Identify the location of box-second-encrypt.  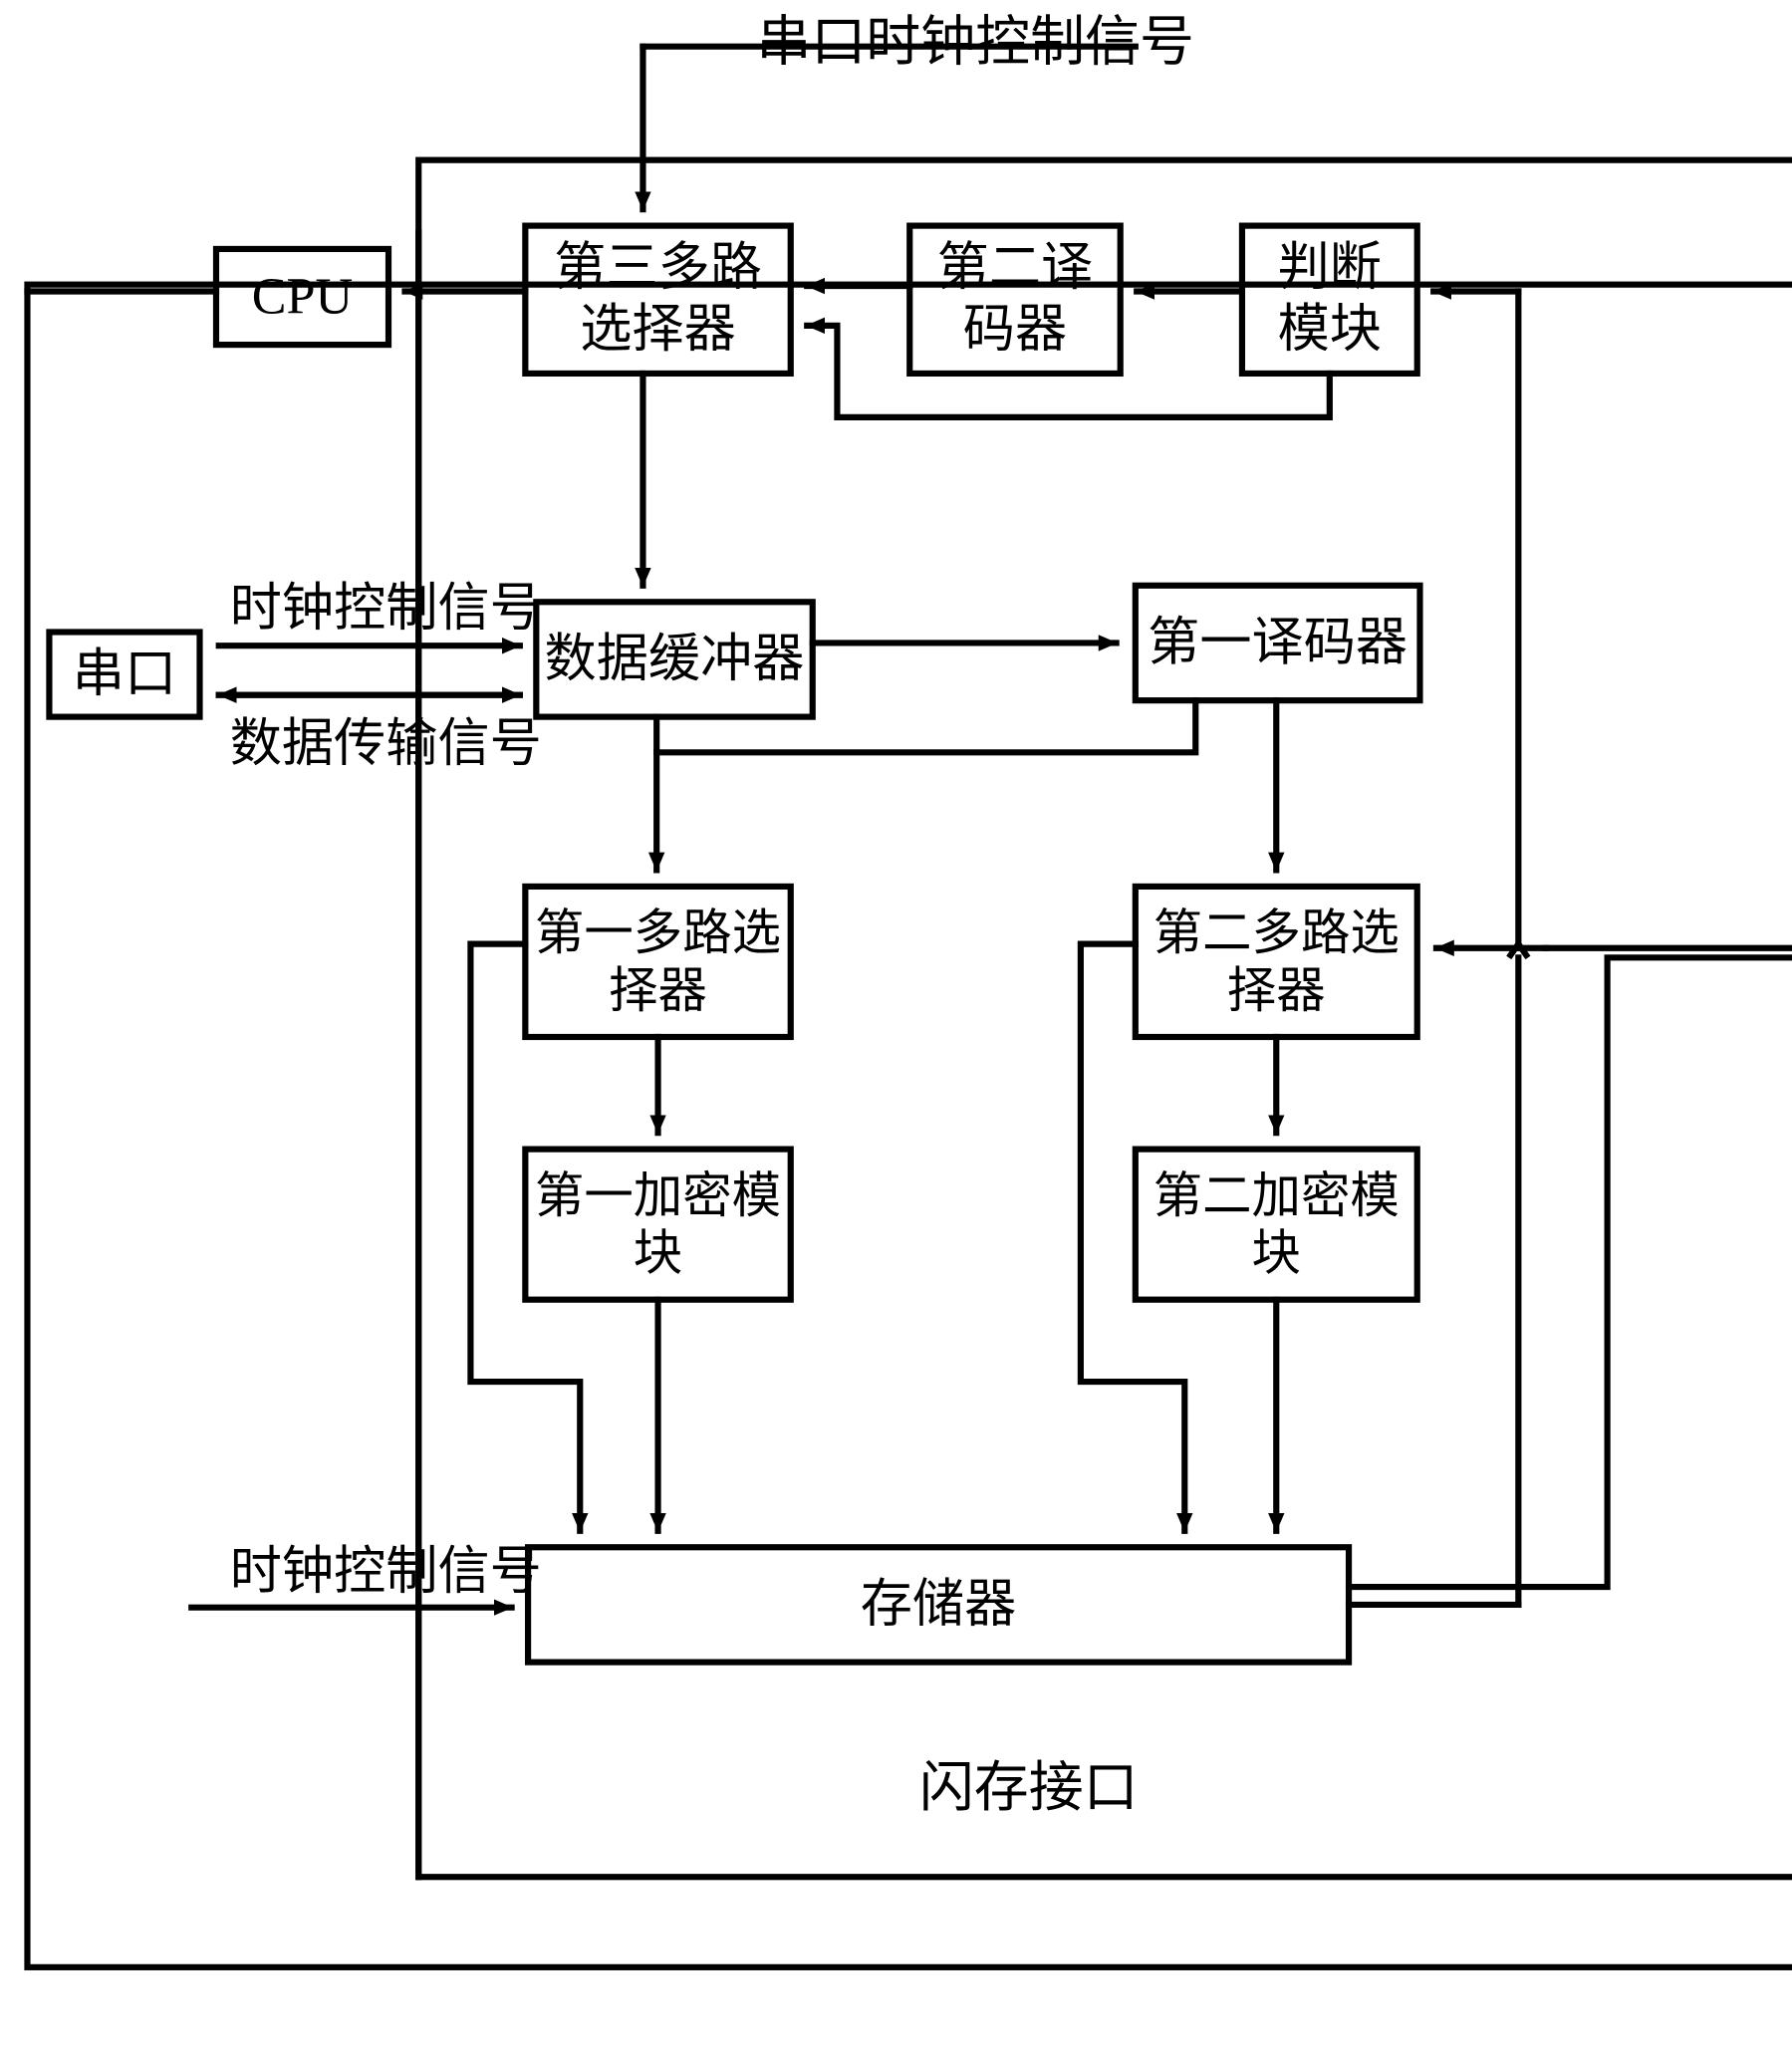
(1276, 1224).